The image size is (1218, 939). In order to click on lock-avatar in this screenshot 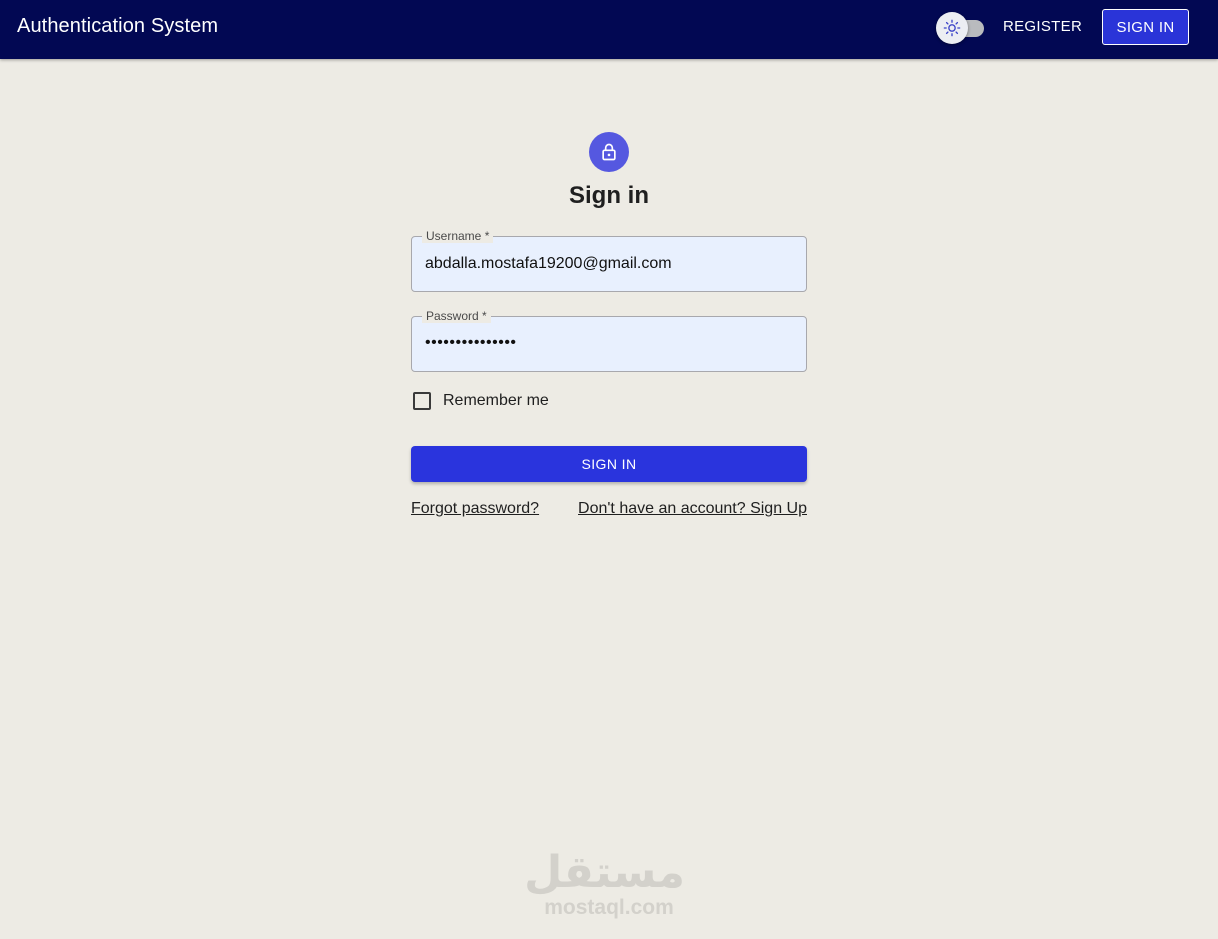, I will do `click(609, 152)`.